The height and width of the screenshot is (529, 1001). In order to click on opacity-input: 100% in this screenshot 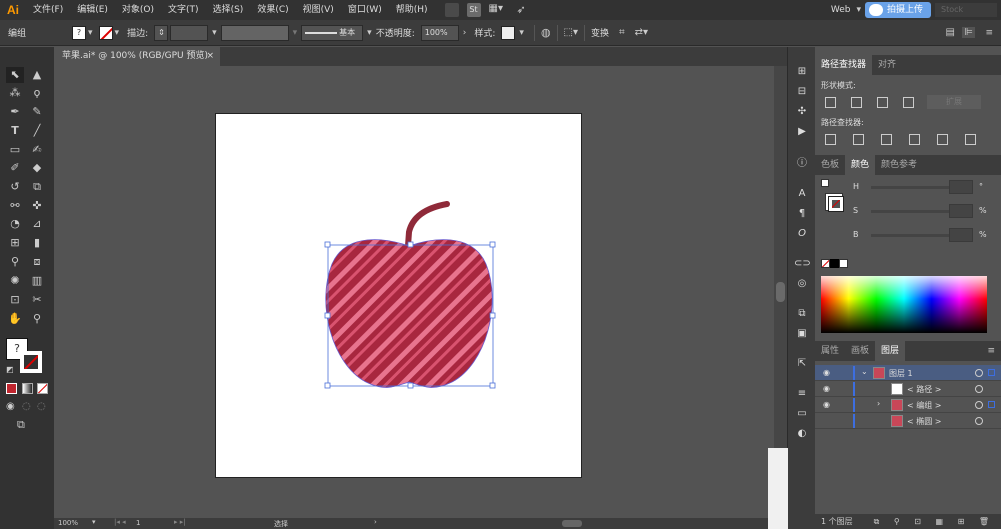, I will do `click(439, 32)`.